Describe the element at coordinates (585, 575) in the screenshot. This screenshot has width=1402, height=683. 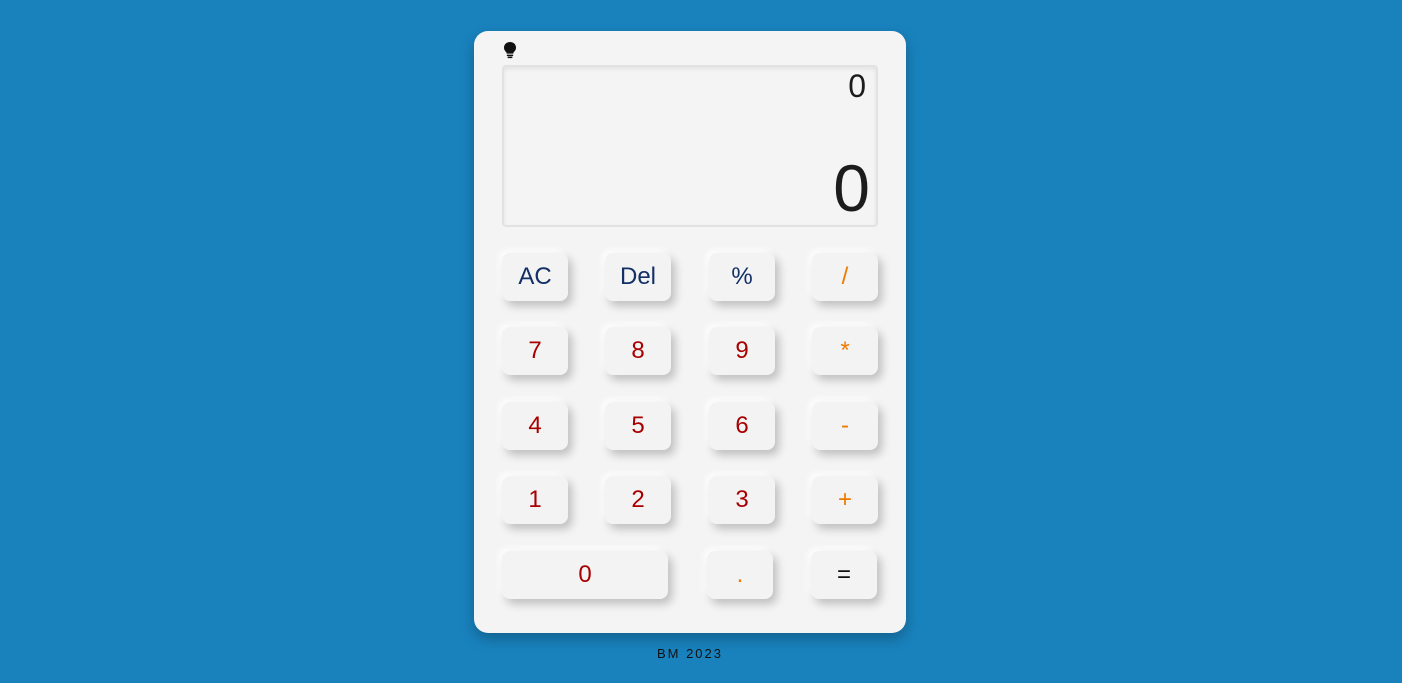
I see `digit-0-button: 0` at that location.